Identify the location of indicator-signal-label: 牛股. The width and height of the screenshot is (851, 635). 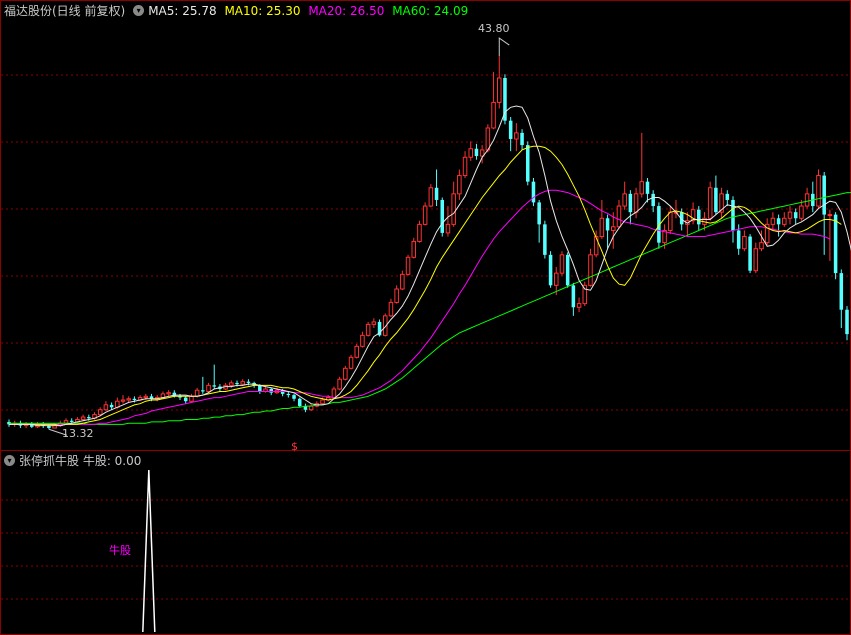
(120, 550).